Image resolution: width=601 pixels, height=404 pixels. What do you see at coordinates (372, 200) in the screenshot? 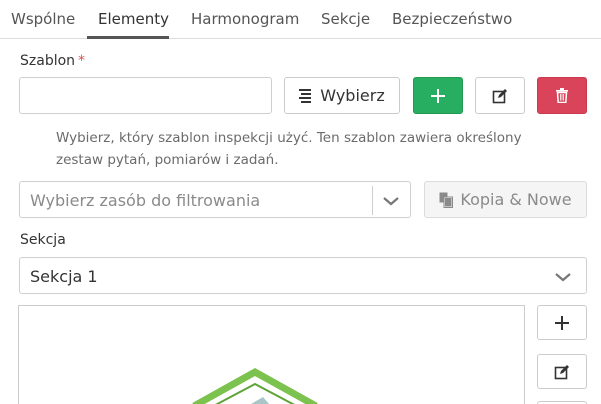
I see `select-separator` at bounding box center [372, 200].